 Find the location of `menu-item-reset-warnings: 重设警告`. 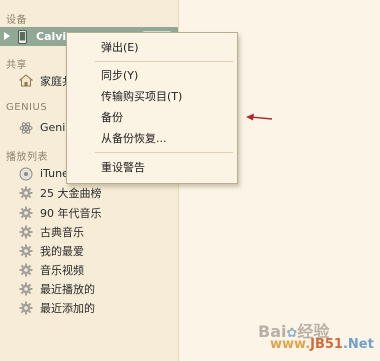

menu-item-reset-warnings: 重设警告 is located at coordinates (152, 167).